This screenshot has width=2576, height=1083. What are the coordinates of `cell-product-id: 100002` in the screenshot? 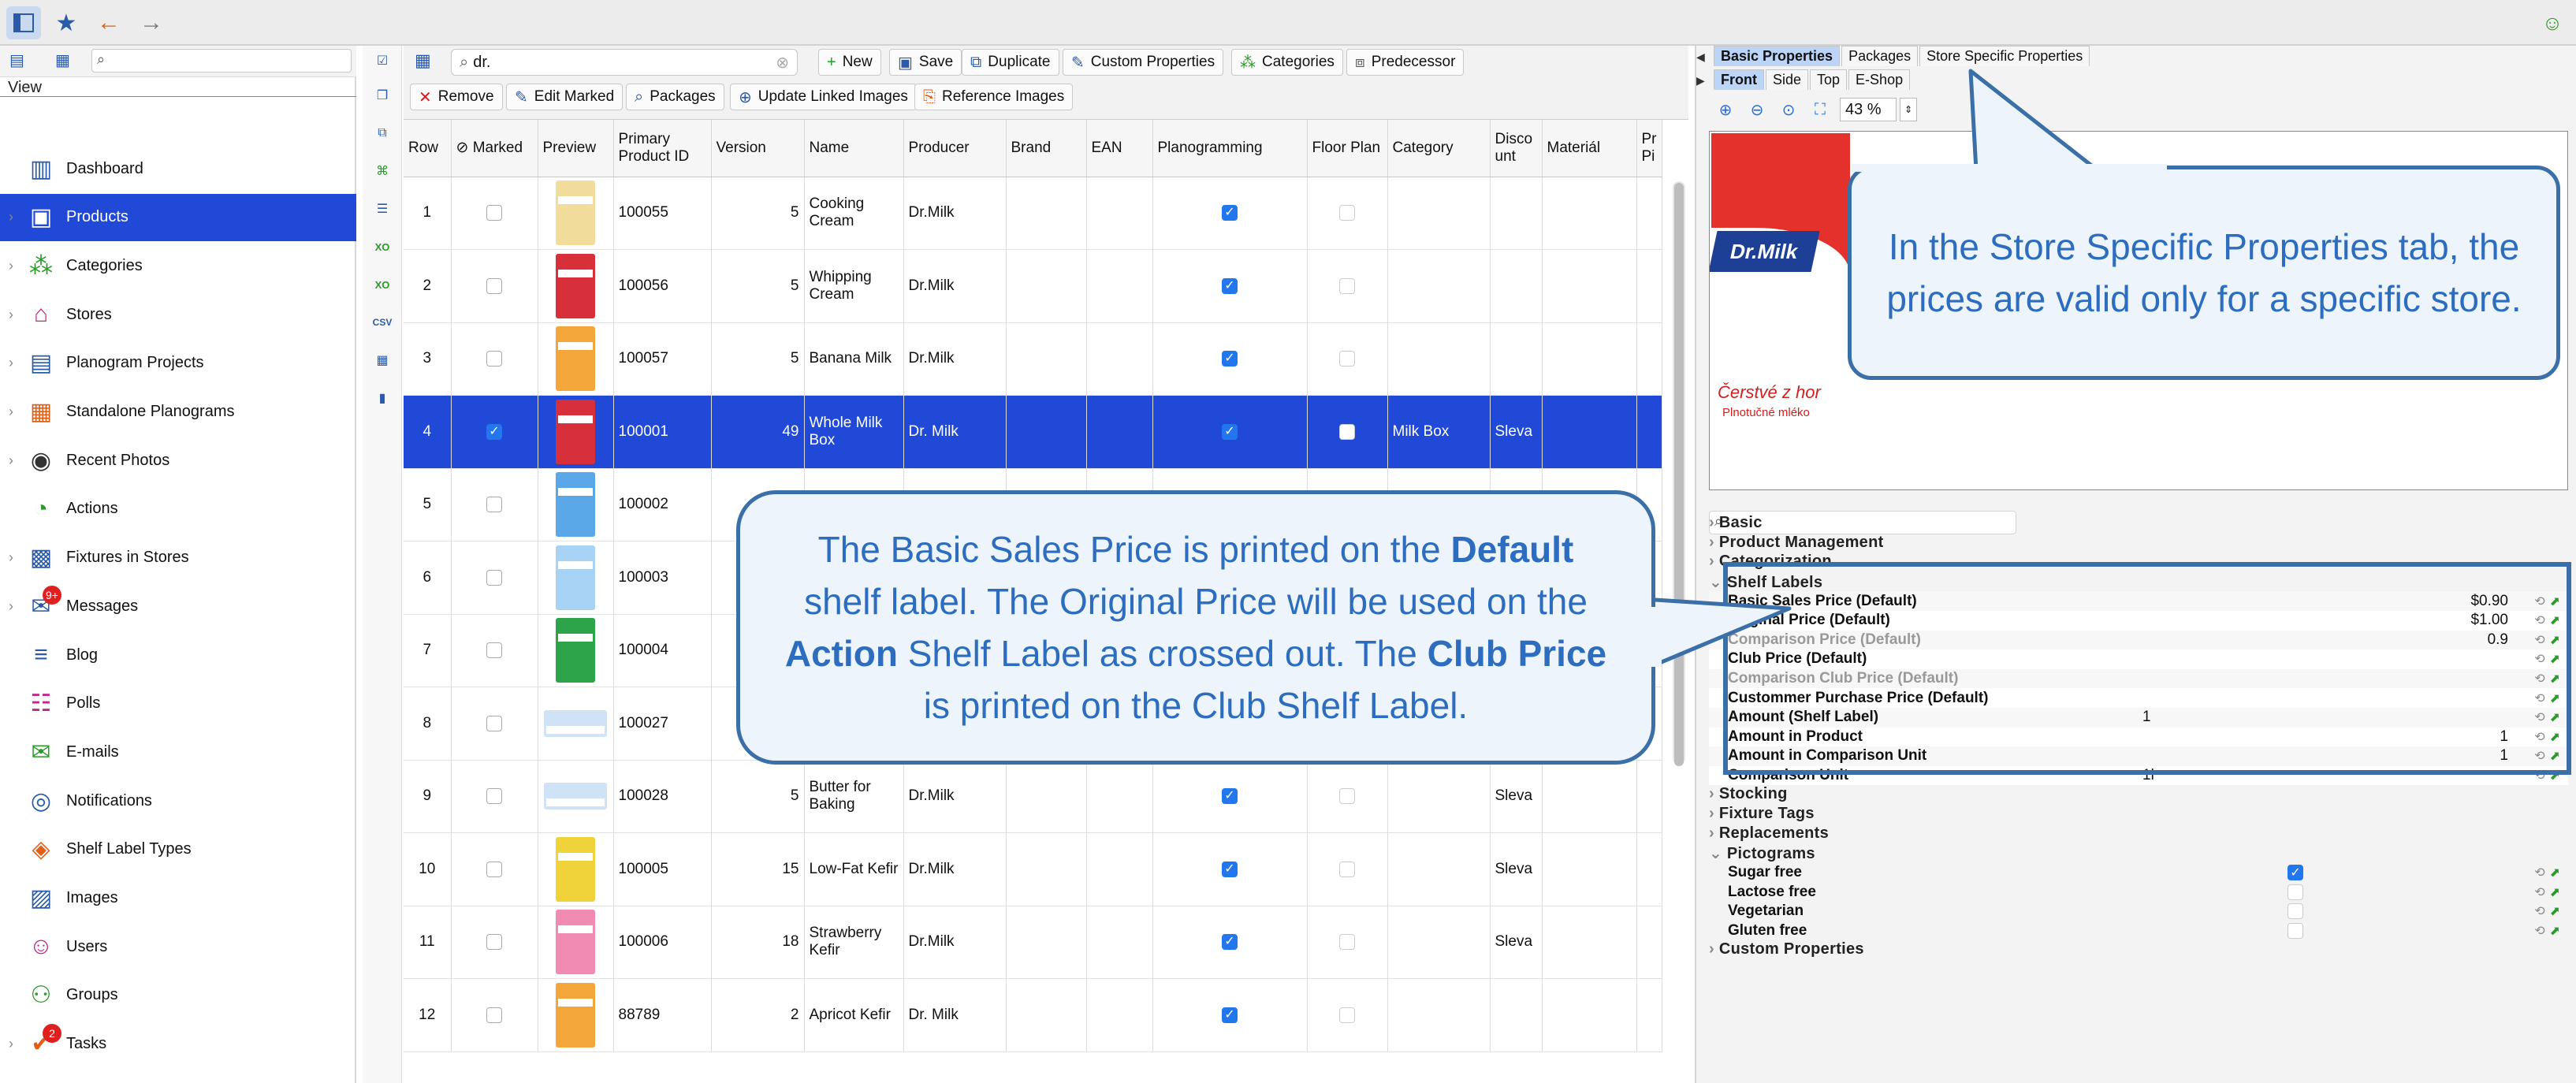 It's located at (662, 505).